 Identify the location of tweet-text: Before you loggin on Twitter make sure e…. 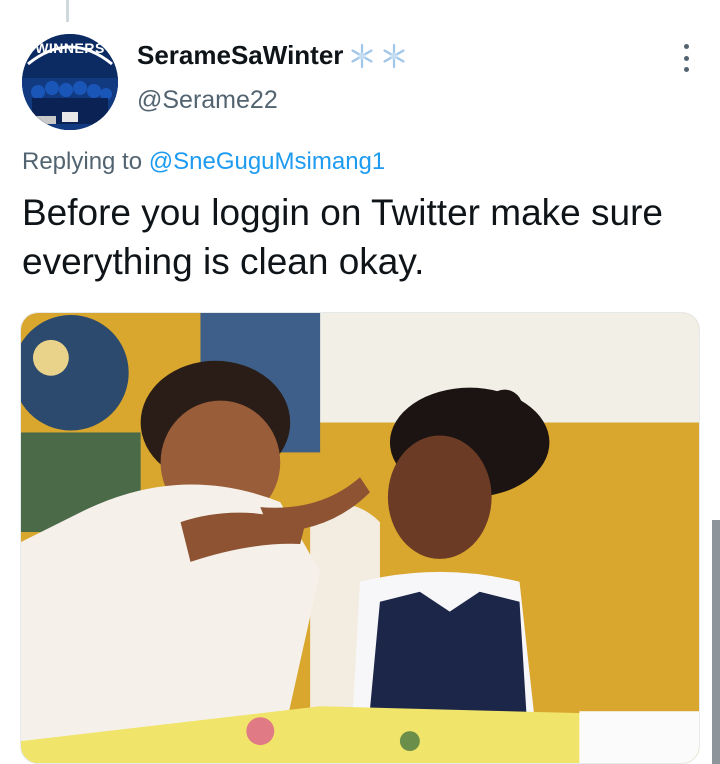
(342, 237).